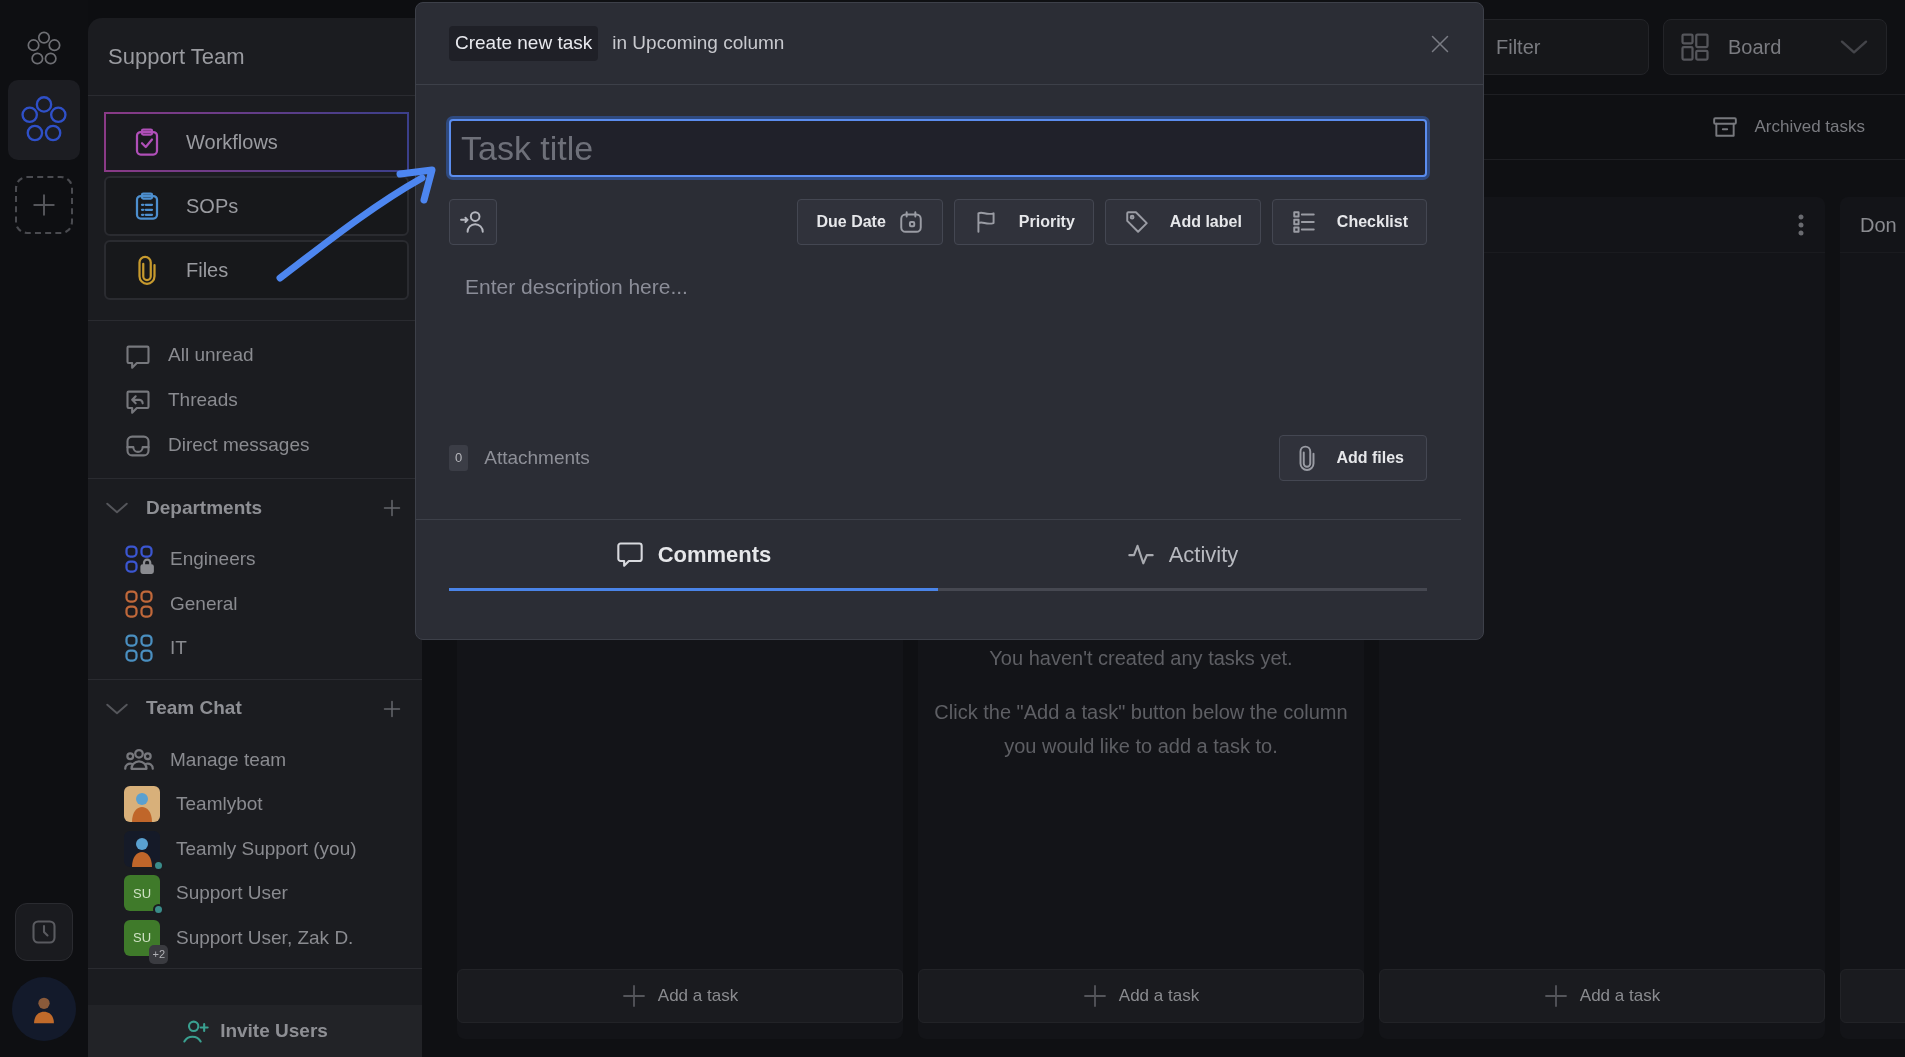  What do you see at coordinates (1725, 127) in the screenshot?
I see `archive-box-icon` at bounding box center [1725, 127].